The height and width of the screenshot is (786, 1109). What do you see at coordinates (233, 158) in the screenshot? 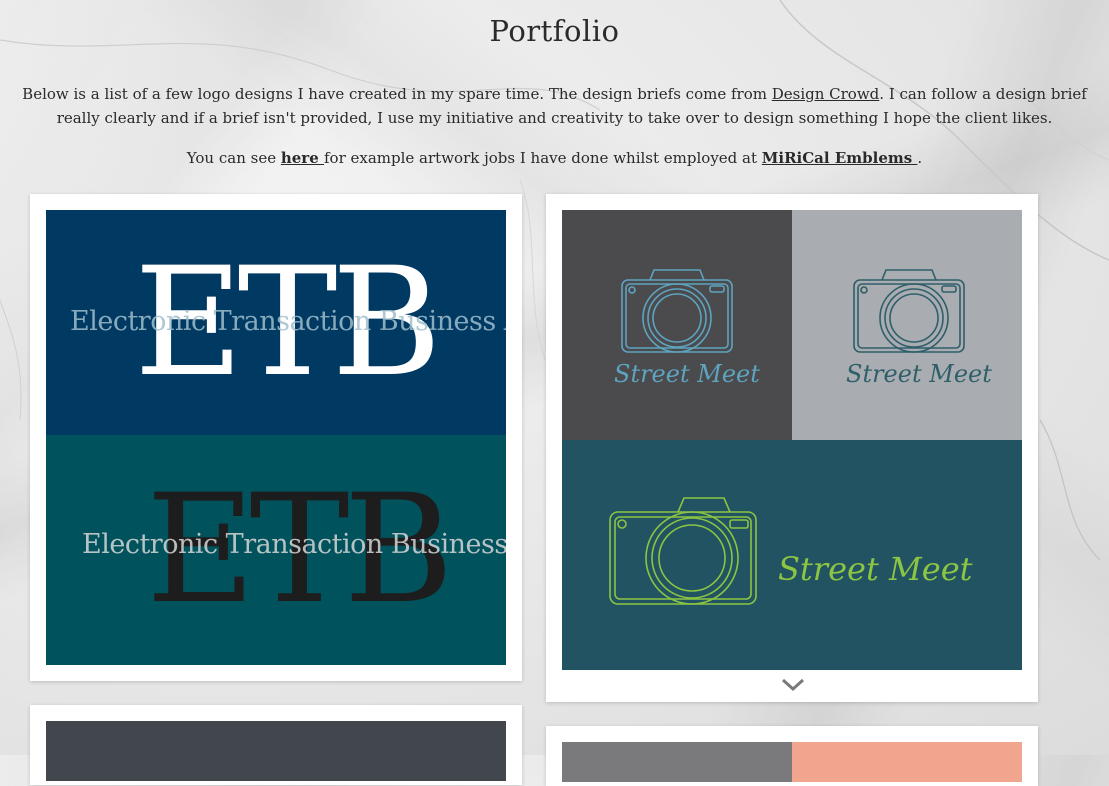
I see `artwork-text-part: You can see` at bounding box center [233, 158].